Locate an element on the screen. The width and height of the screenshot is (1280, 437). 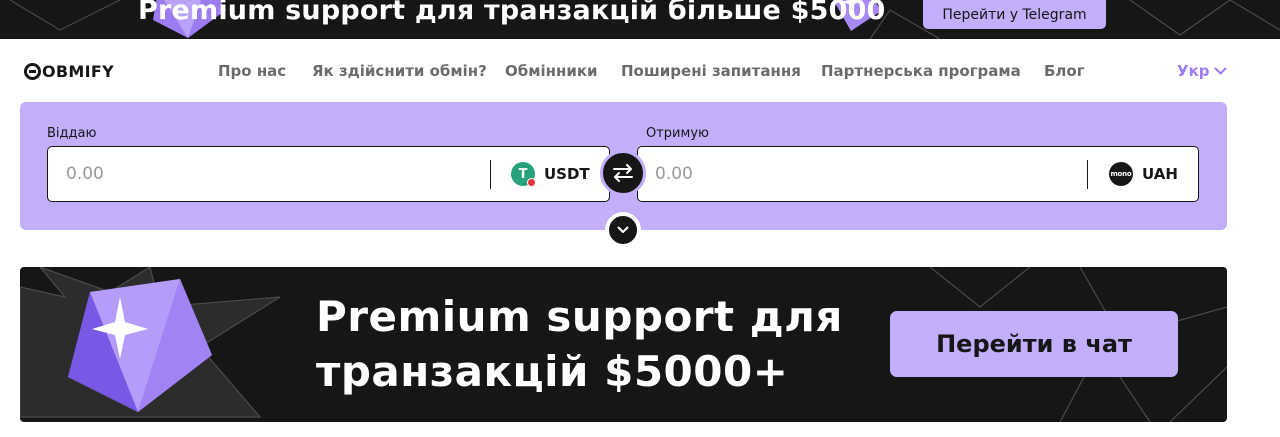
tether-icon: T is located at coordinates (523, 174).